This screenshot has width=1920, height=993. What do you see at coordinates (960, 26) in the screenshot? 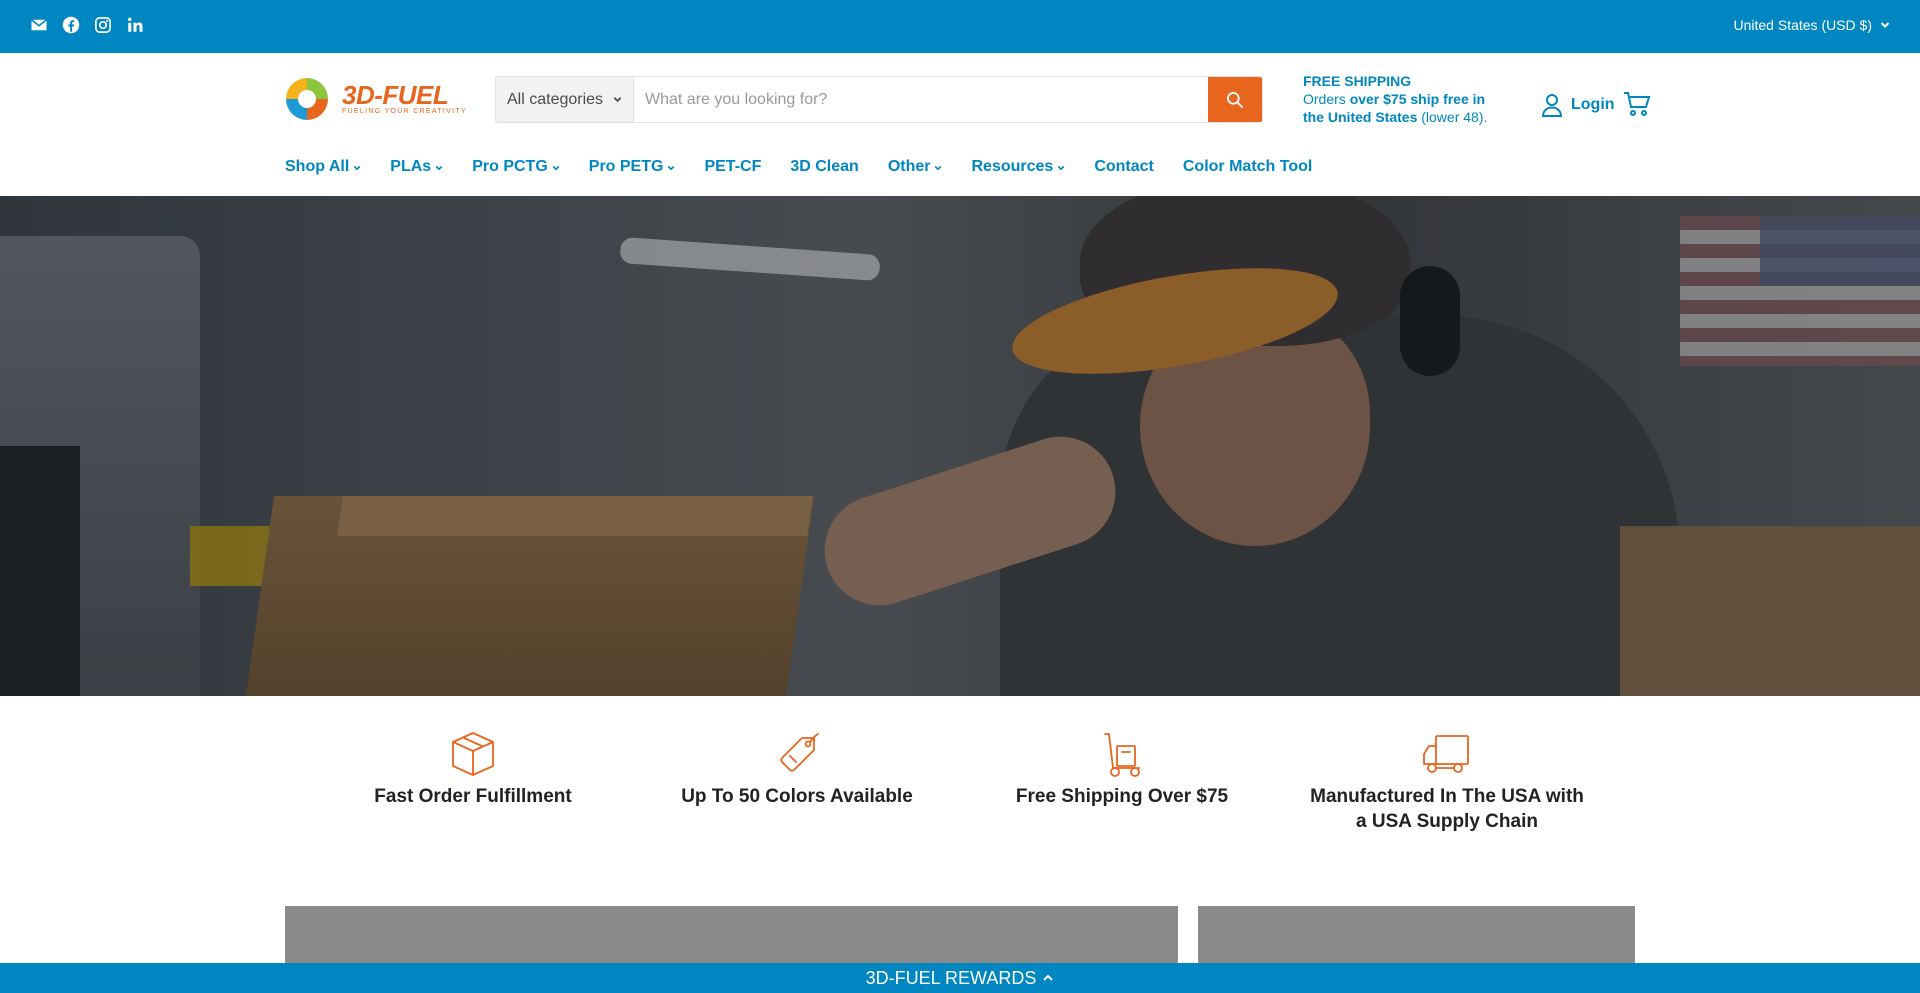
I see `top-bar: United States (USD $)` at bounding box center [960, 26].